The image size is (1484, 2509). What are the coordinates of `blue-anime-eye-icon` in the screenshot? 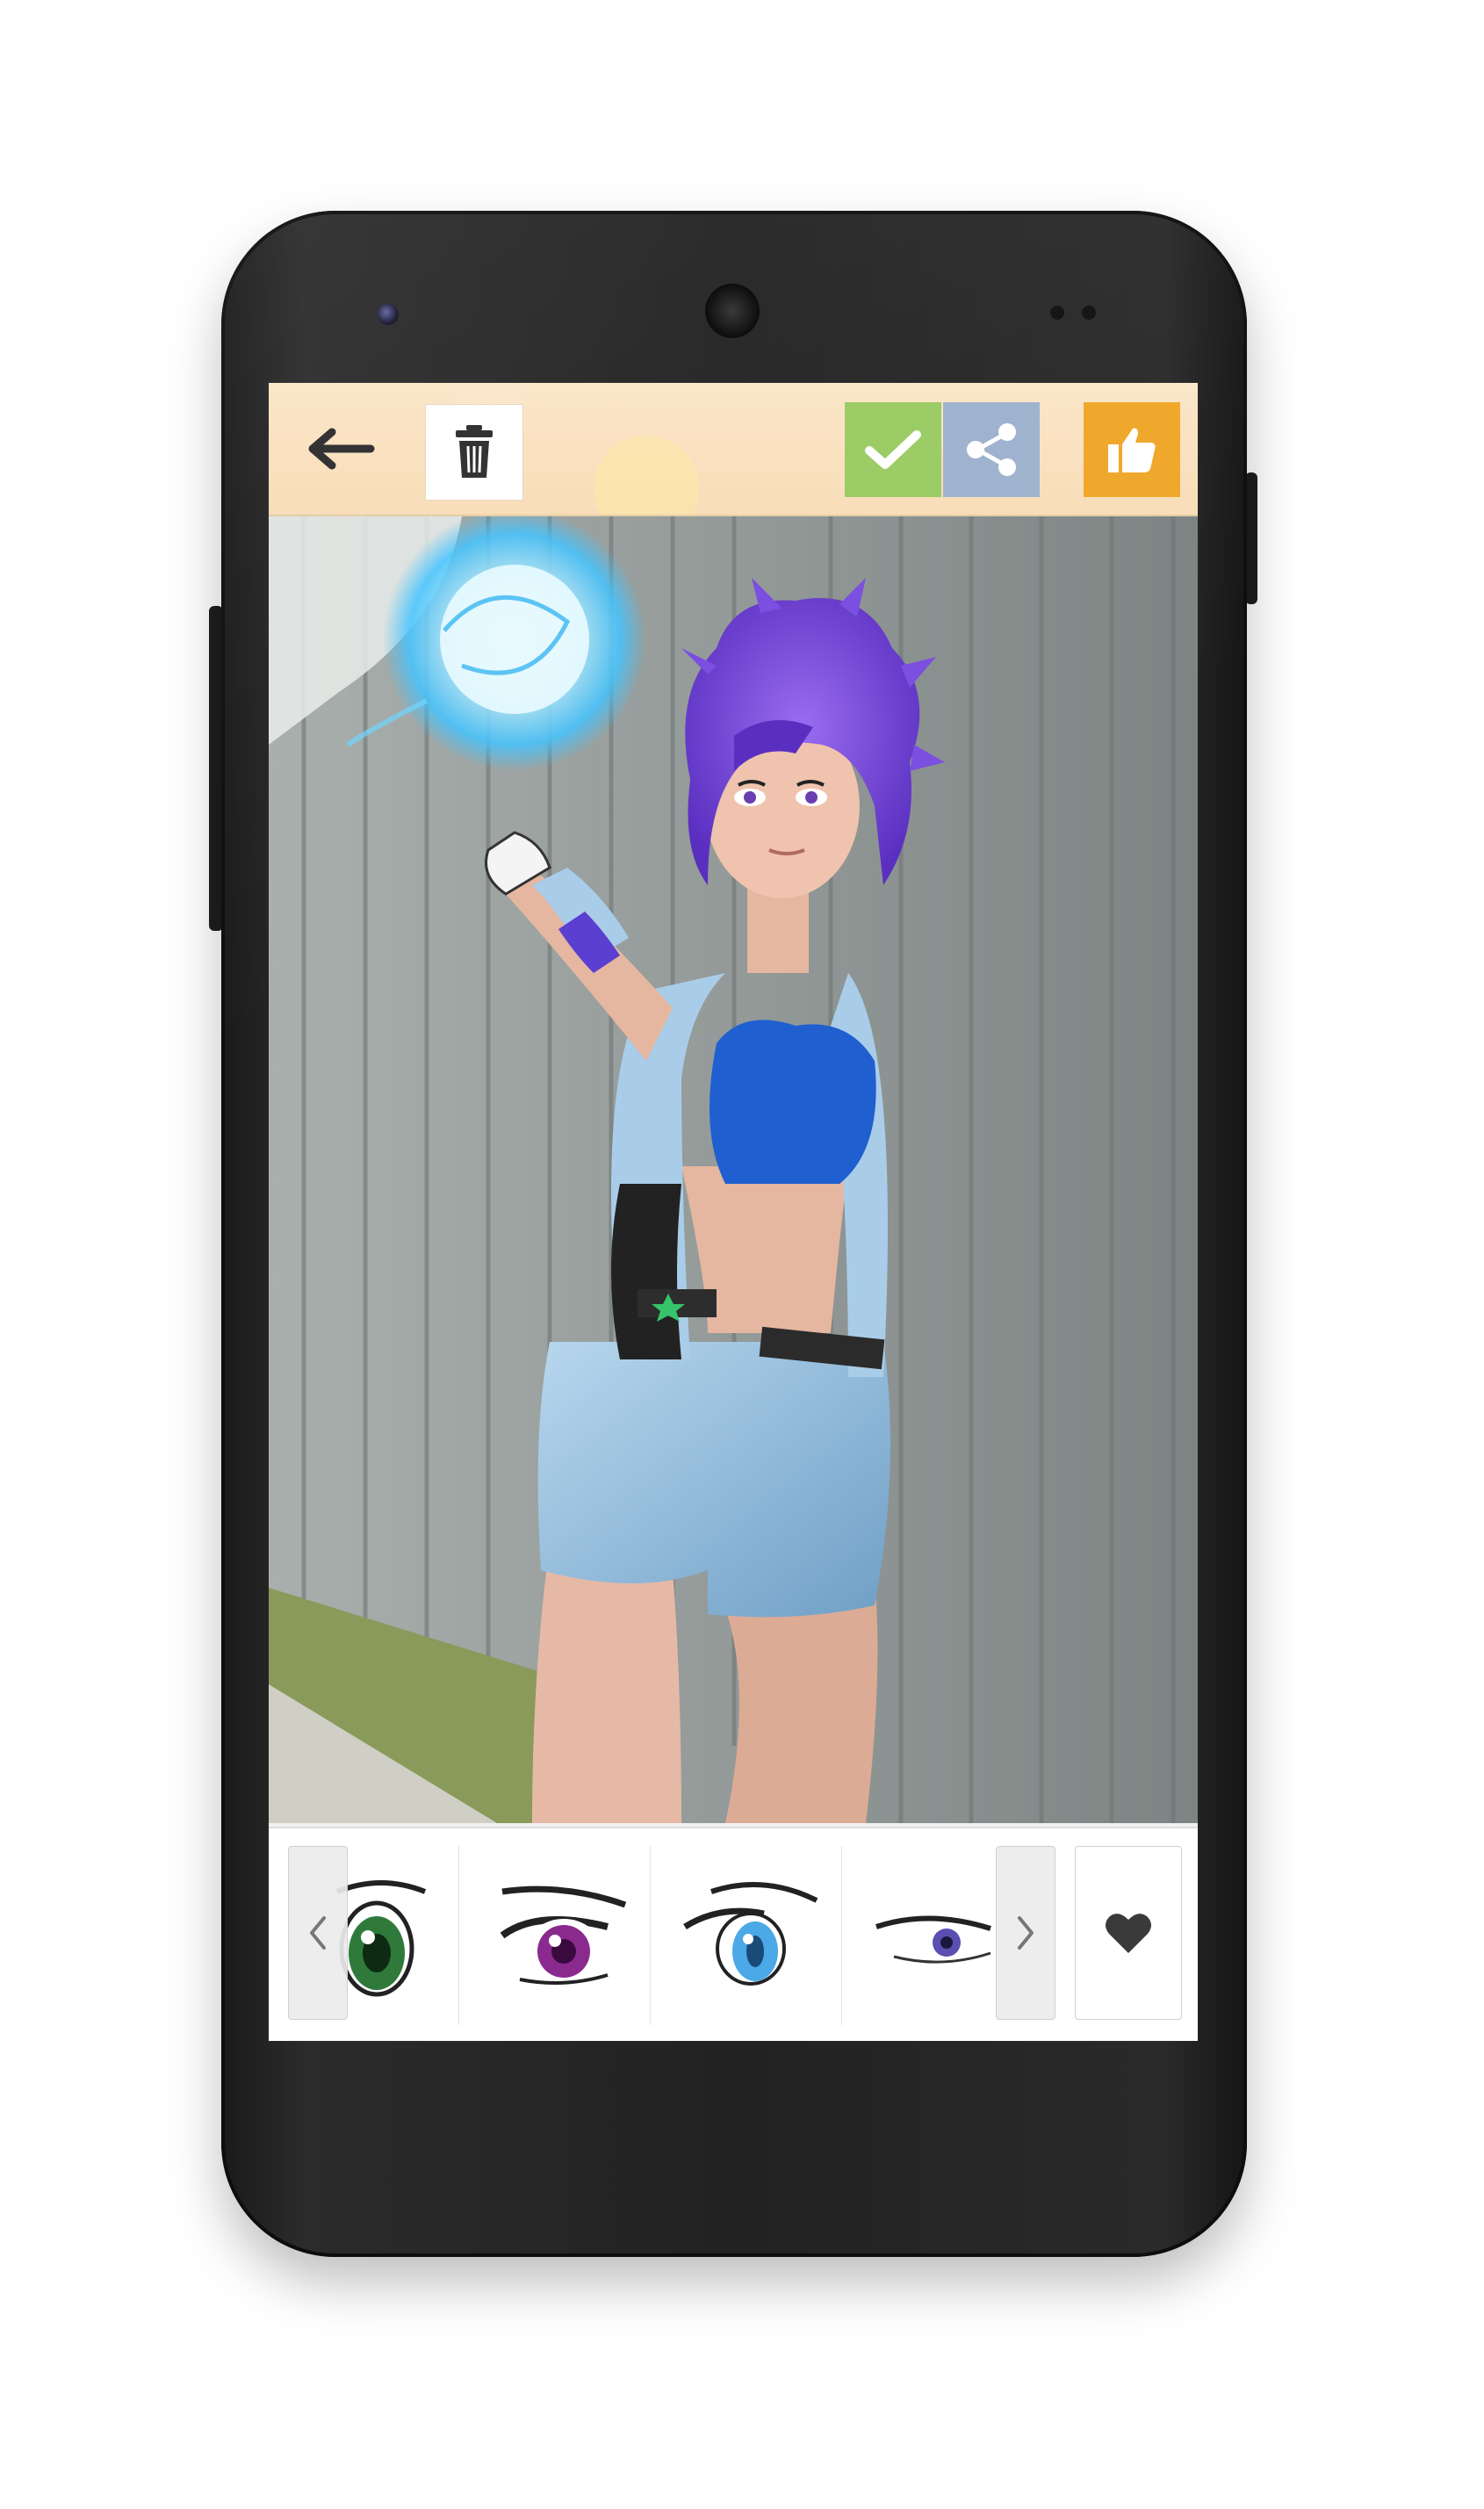 It's located at (750, 1934).